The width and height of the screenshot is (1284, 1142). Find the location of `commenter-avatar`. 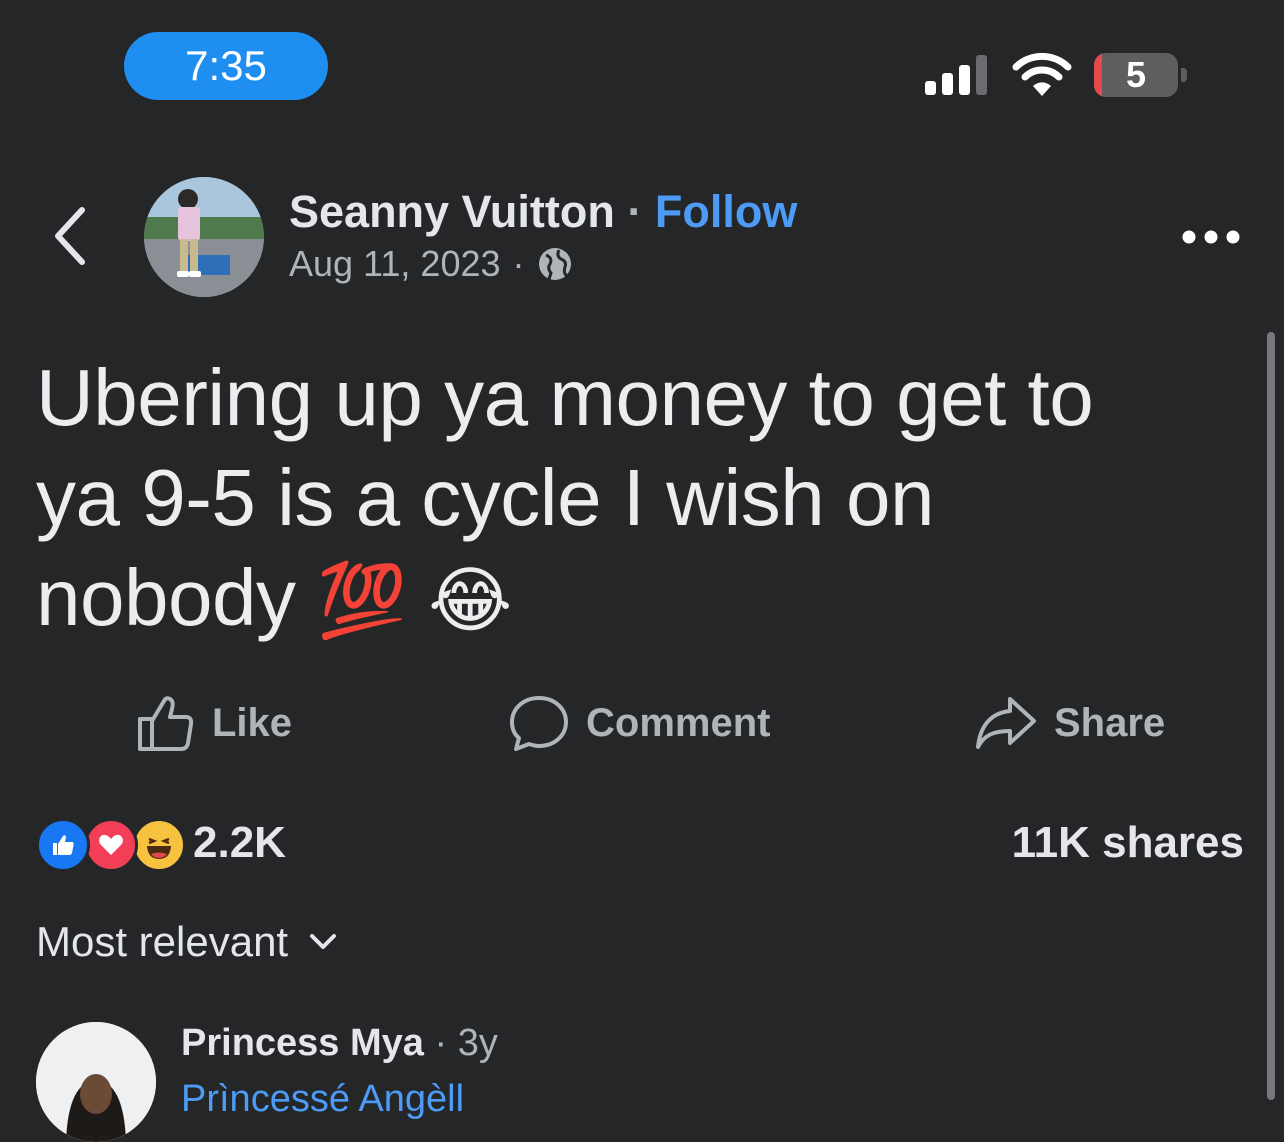

commenter-avatar is located at coordinates (96, 1082).